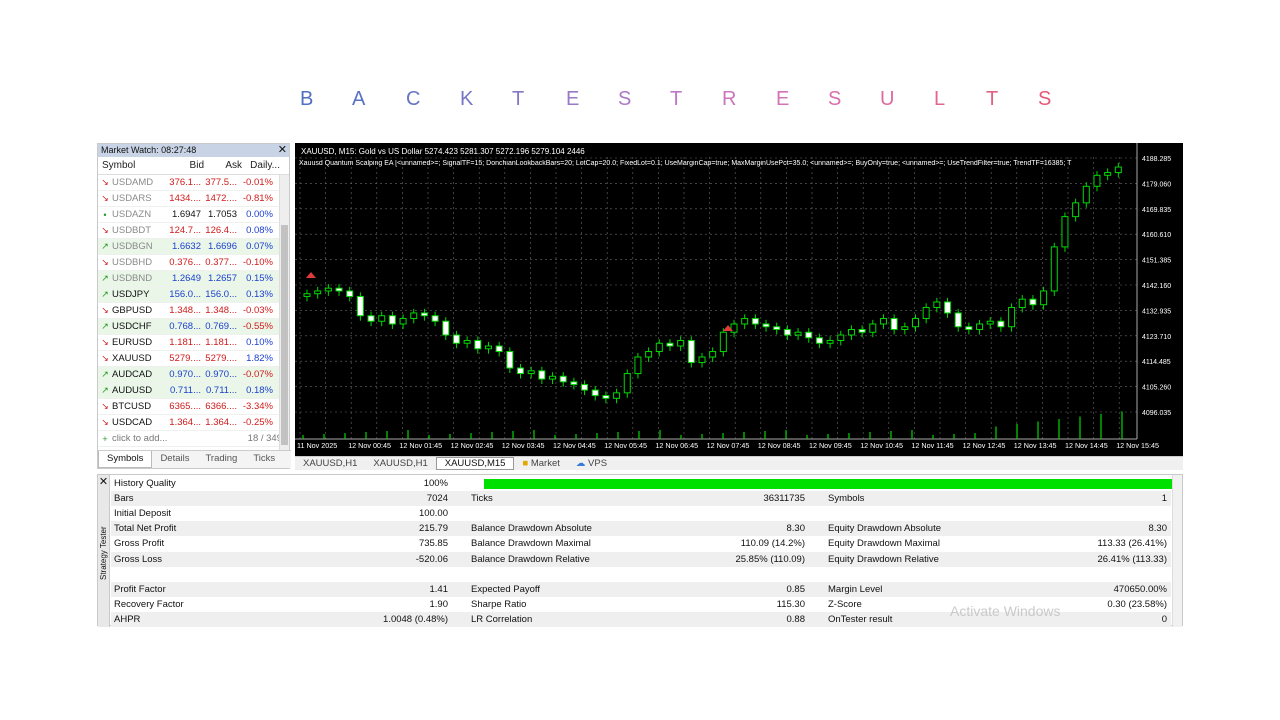 This screenshot has height=720, width=1280. I want to click on tab-trading: Trading, so click(221, 459).